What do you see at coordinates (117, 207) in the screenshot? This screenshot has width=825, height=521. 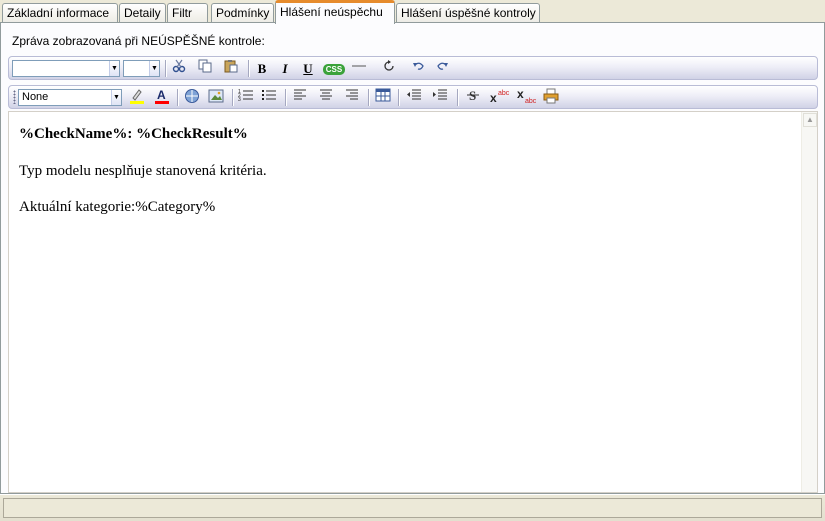 I see `editor-text-line: Aktuální kategorie:%Category%` at bounding box center [117, 207].